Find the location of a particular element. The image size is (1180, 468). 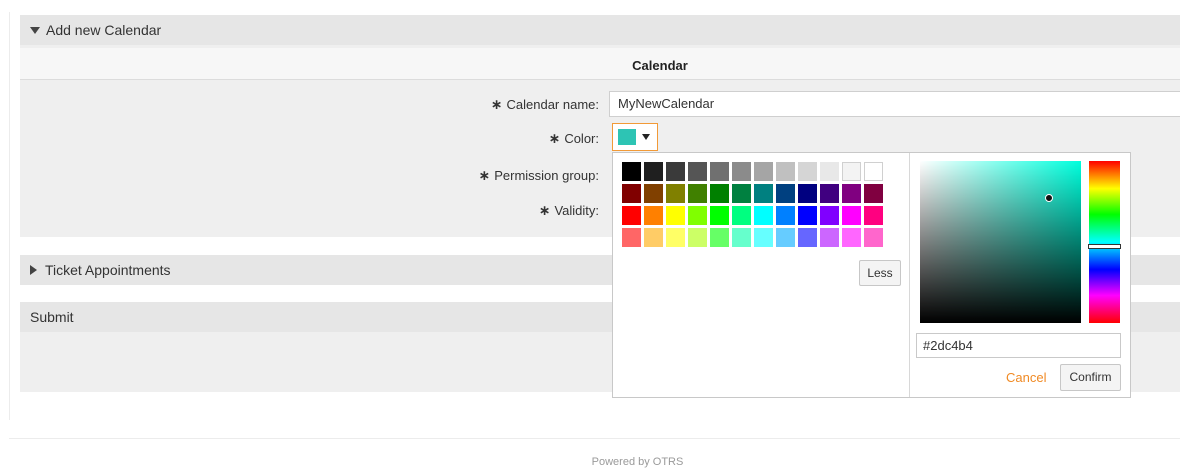

color-cursor-icon is located at coordinates (1049, 198).